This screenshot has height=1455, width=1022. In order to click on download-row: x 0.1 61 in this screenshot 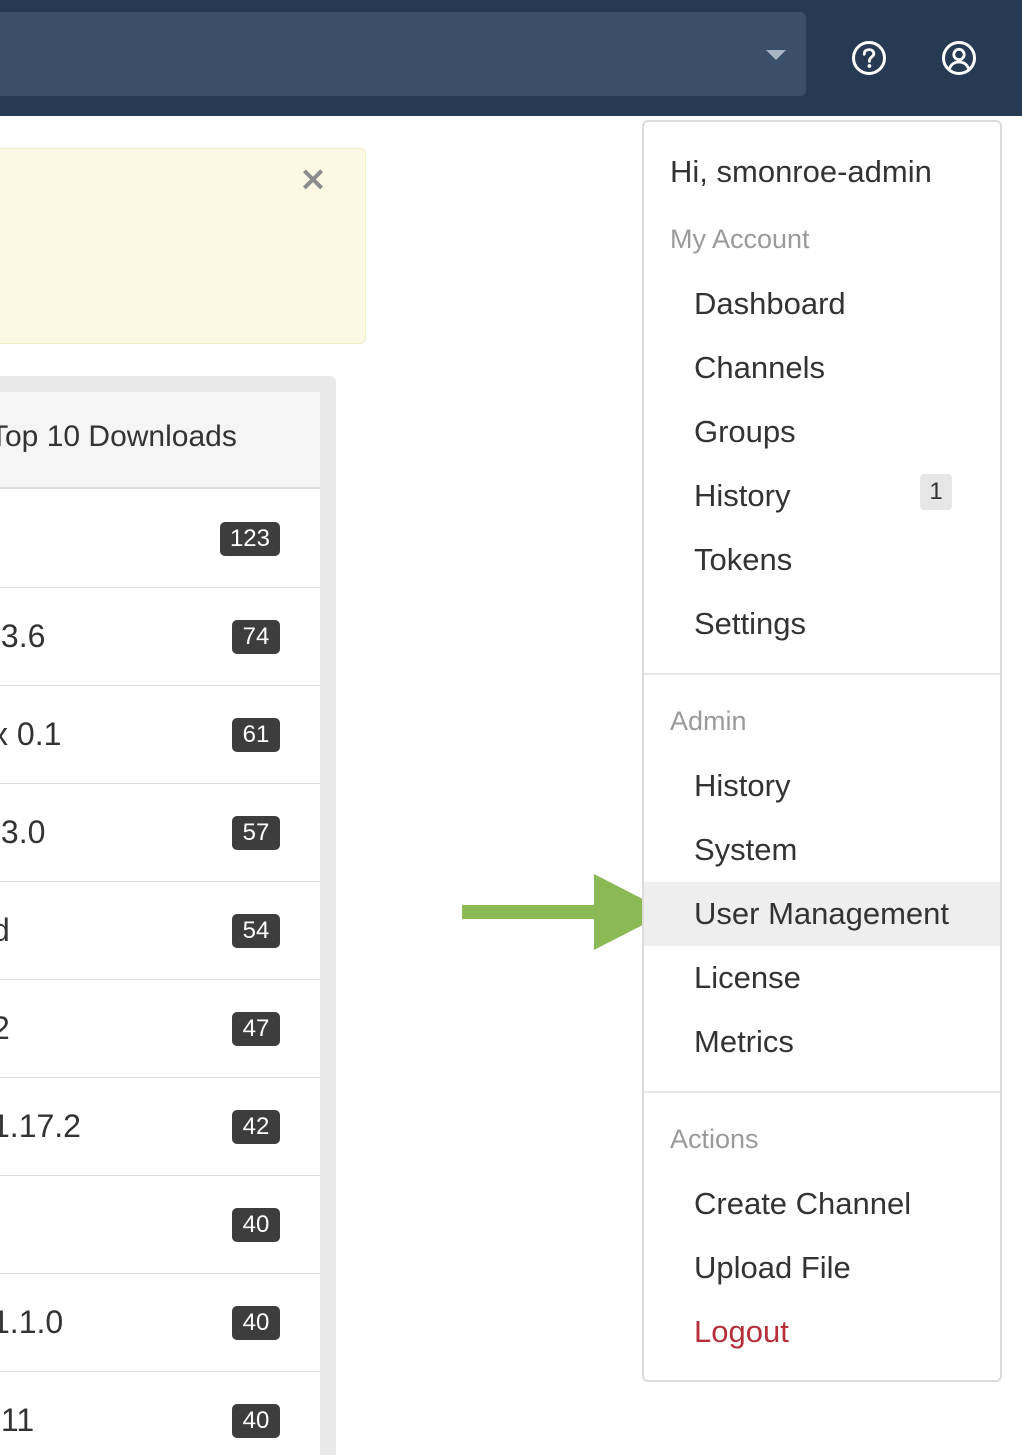, I will do `click(160, 735)`.